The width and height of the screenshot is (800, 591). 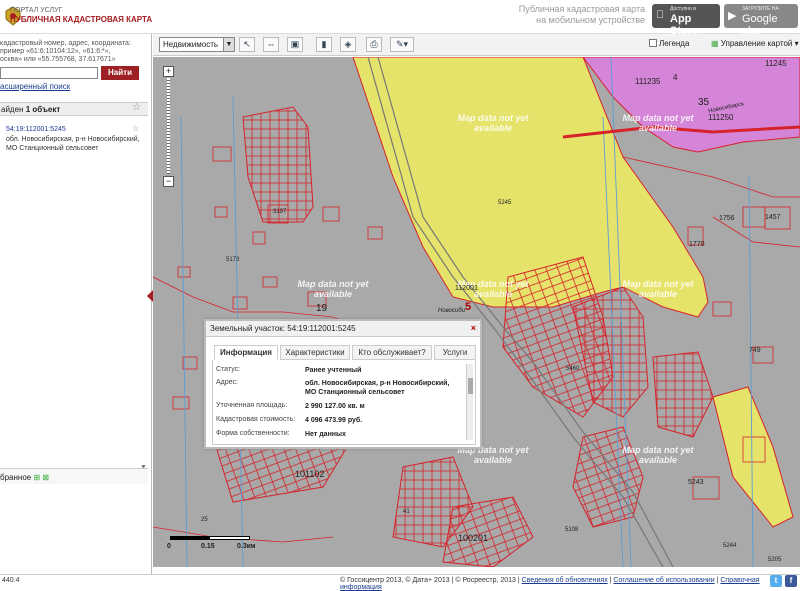 What do you see at coordinates (776, 581) in the screenshot?
I see `twitter-icon: t` at bounding box center [776, 581].